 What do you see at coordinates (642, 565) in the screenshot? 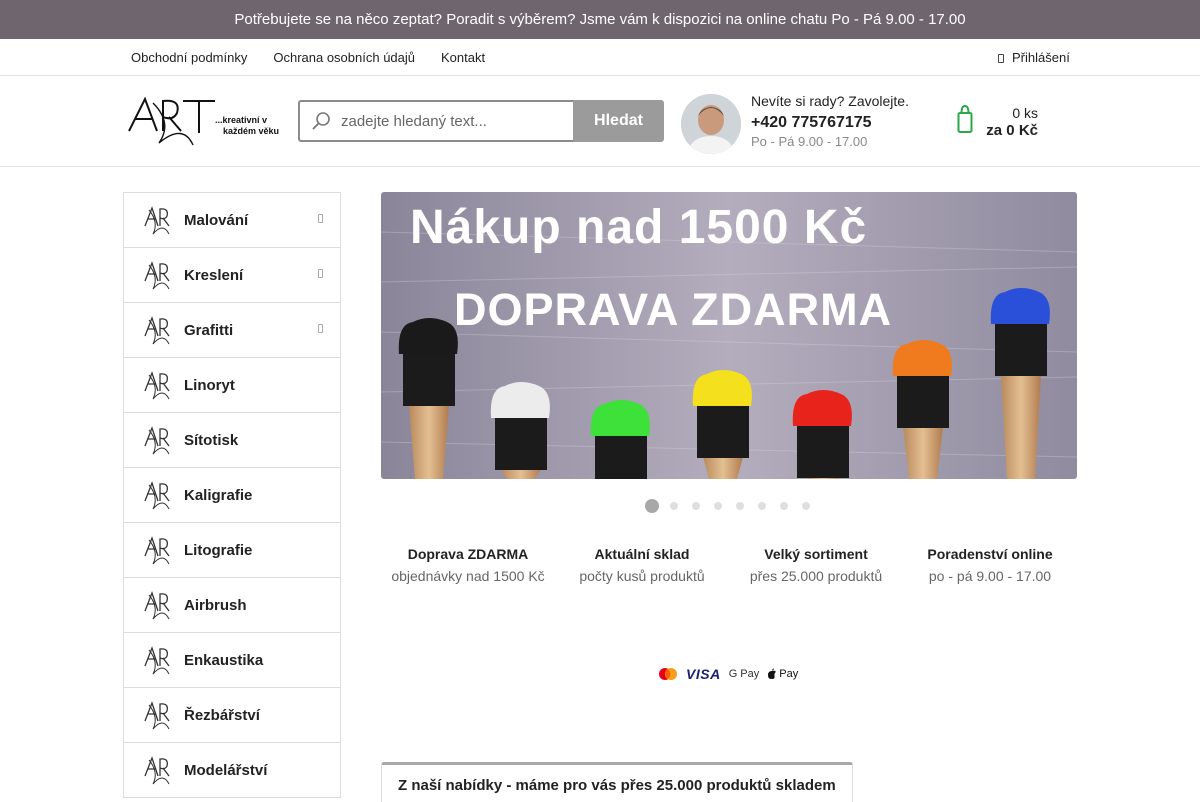
I see `benefit-item: Aktuální sklad počty kusů produktů` at bounding box center [642, 565].